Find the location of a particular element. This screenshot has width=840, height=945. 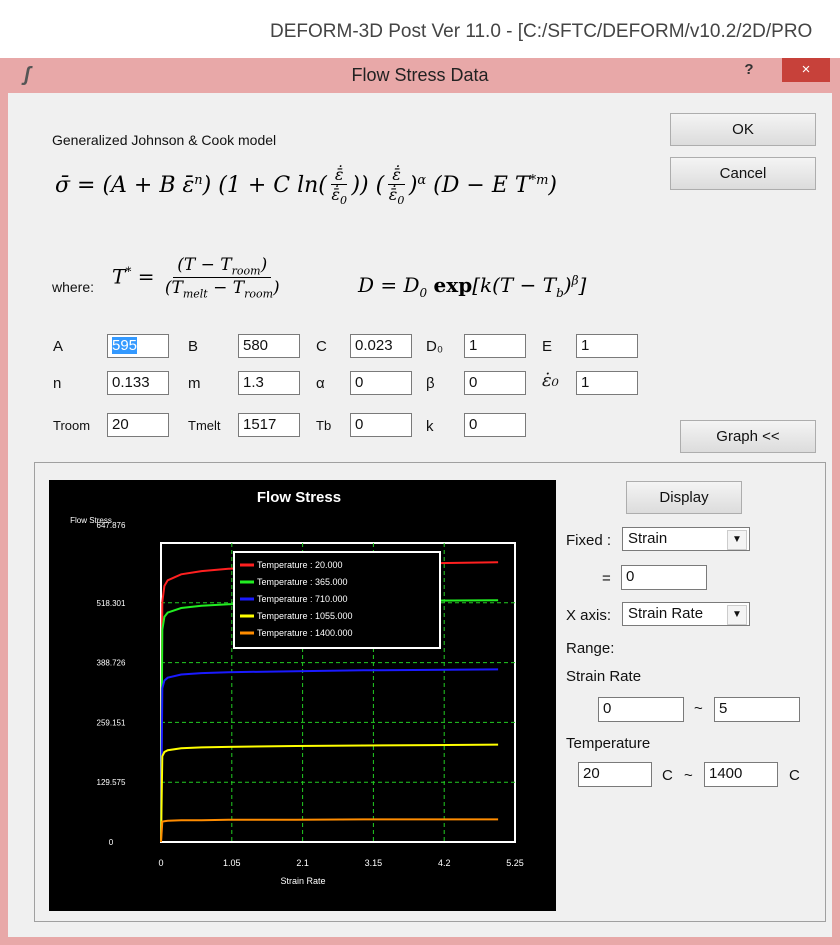

where-label: where: is located at coordinates (73, 287).